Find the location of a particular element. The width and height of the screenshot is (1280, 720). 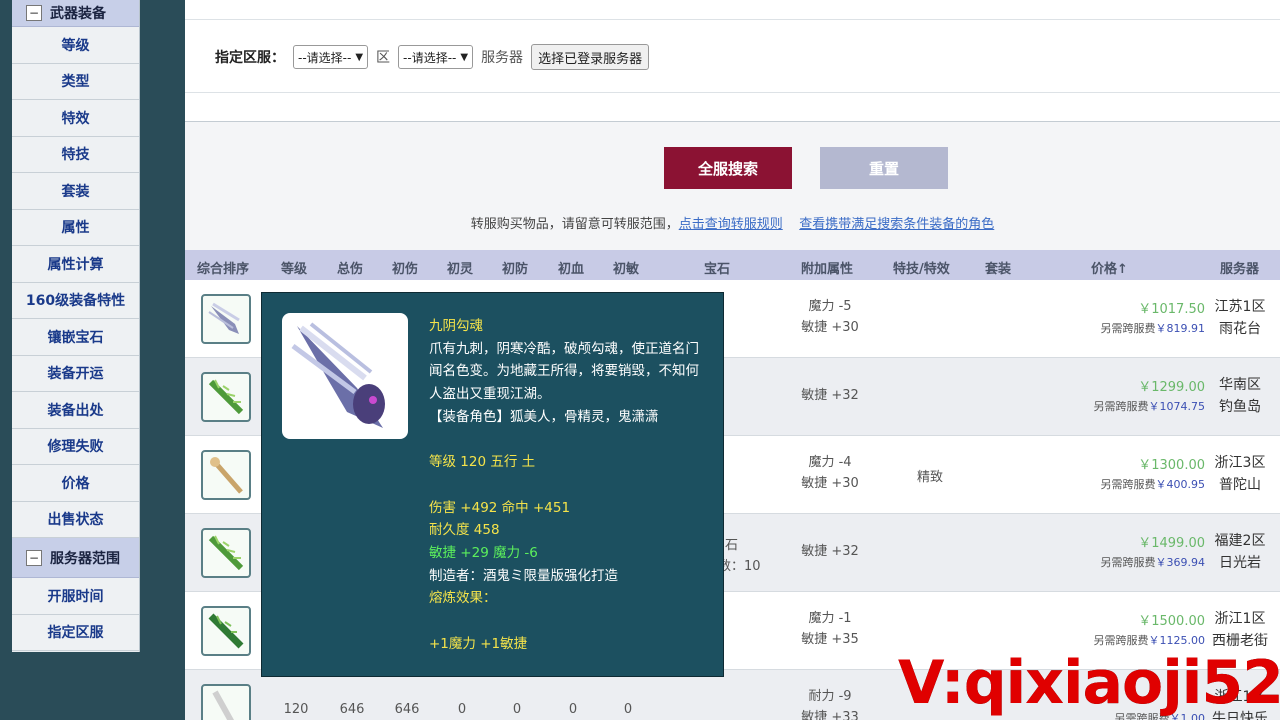

th-server: 服务器 is located at coordinates (1240, 269).